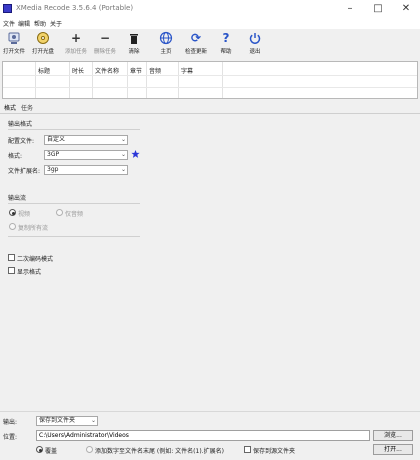 The width and height of the screenshot is (420, 460). What do you see at coordinates (378, 9) in the screenshot?
I see `maximize-button: □` at bounding box center [378, 9].